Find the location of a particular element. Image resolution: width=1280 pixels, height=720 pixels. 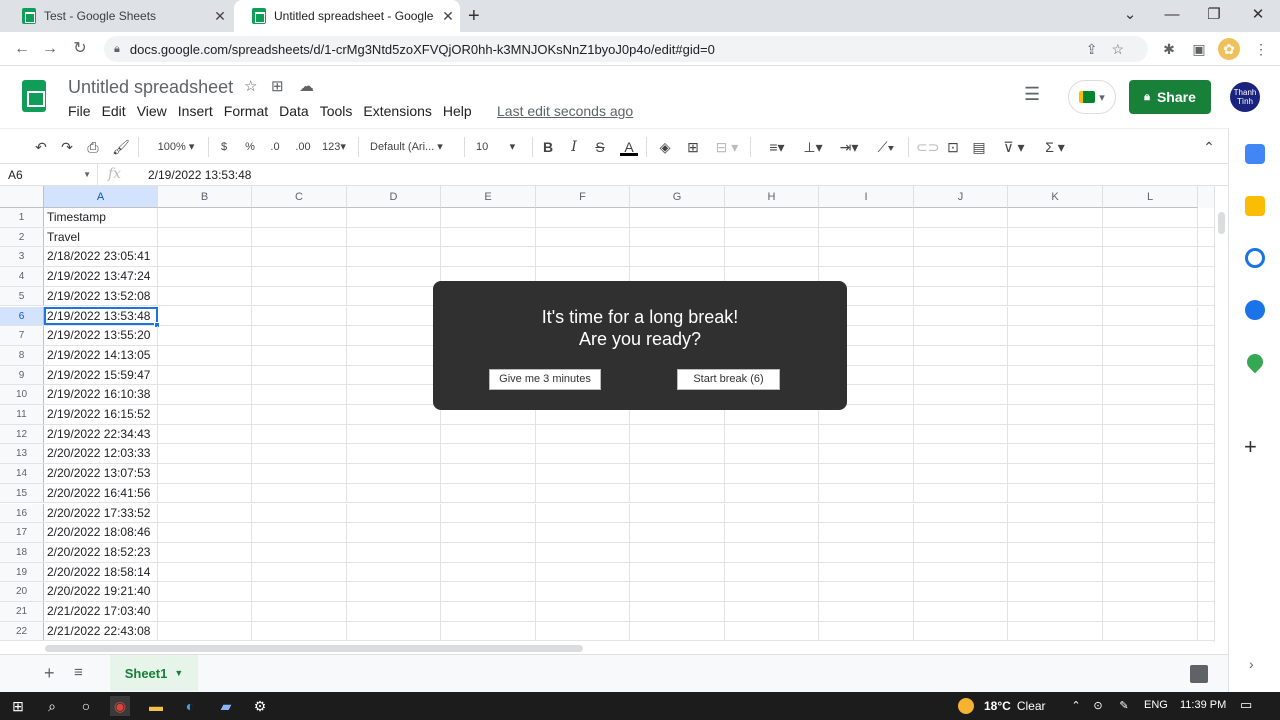

cell-i14 is located at coordinates (866, 473).